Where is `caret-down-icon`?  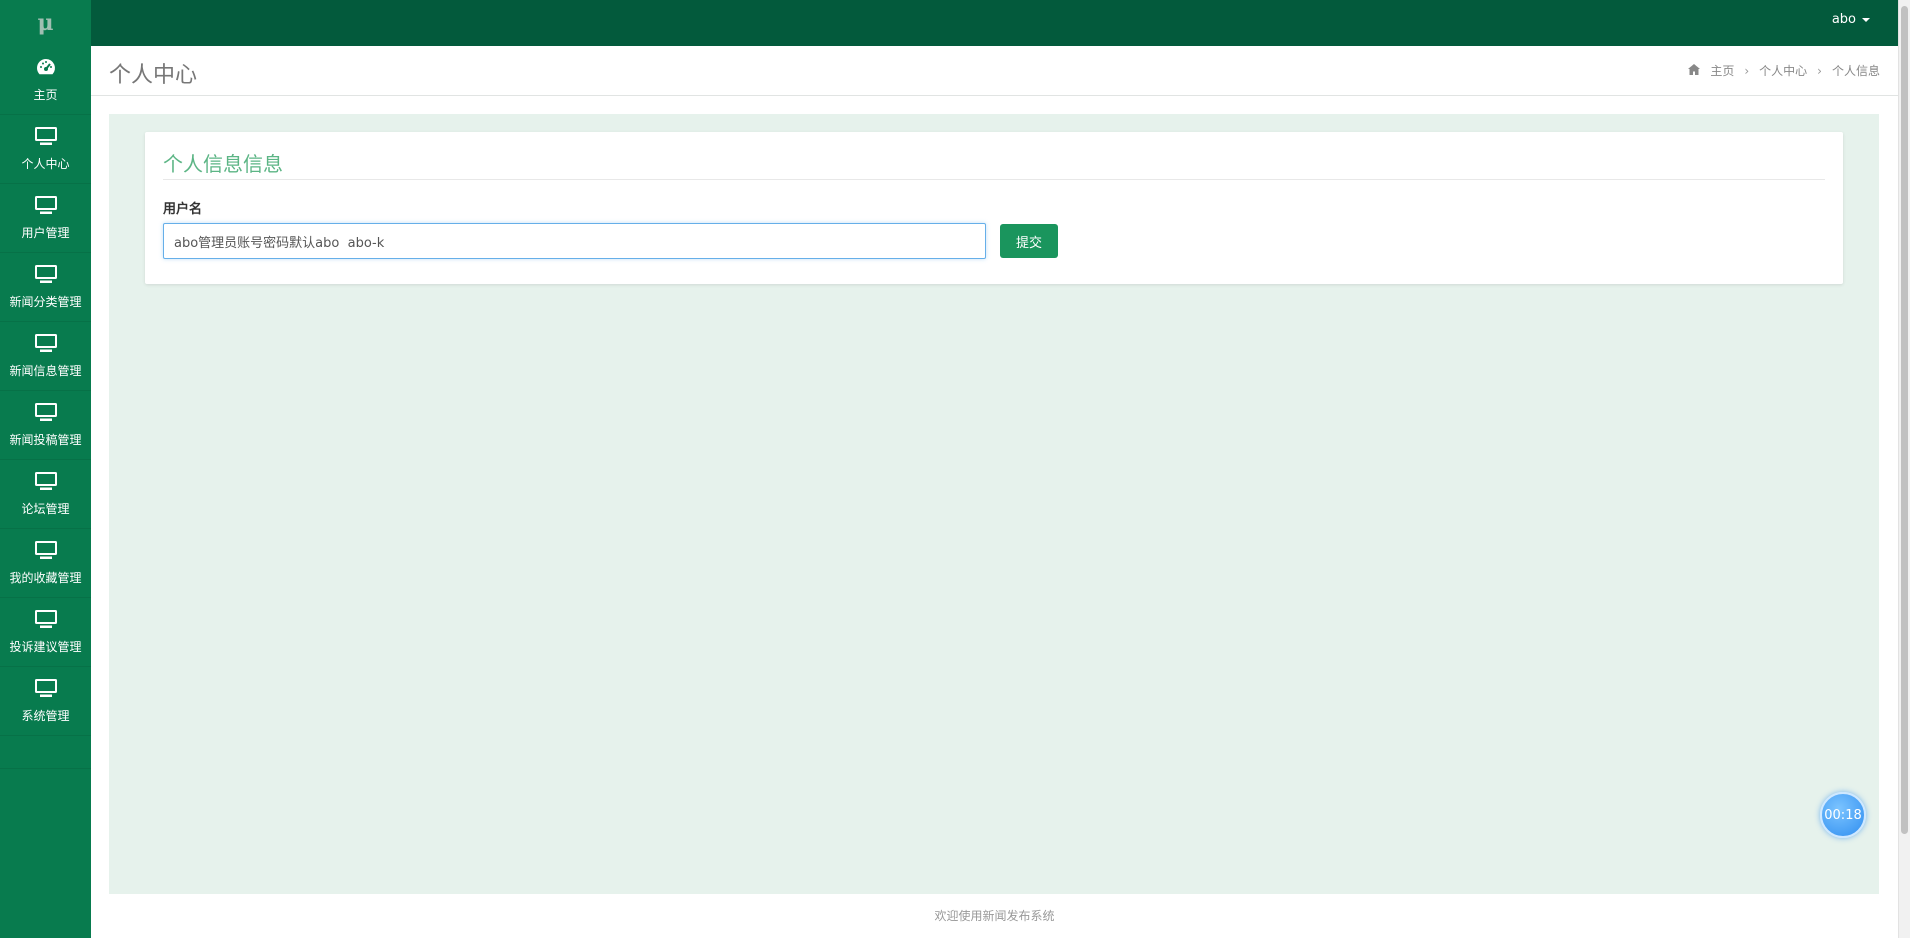 caret-down-icon is located at coordinates (1866, 19).